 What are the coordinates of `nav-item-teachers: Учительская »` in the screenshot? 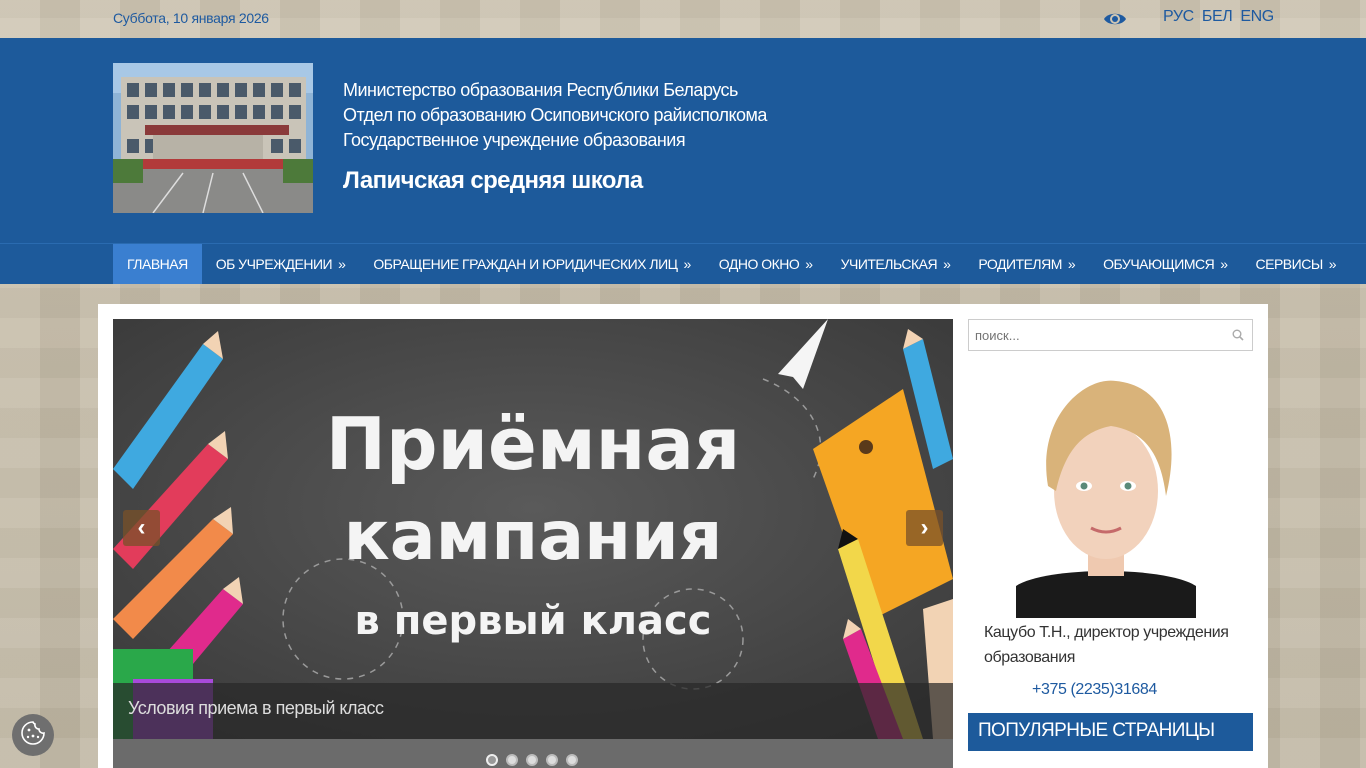 It's located at (896, 264).